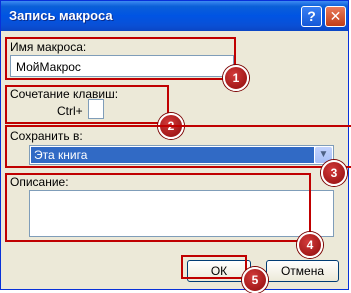 The height and width of the screenshot is (293, 351). Describe the element at coordinates (335, 16) in the screenshot. I see `close-button: ✕` at that location.